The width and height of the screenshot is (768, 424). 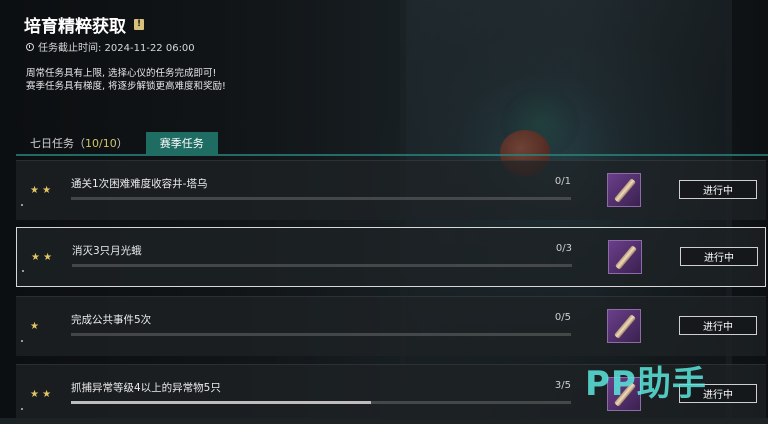 I want to click on page-title: 培育精粹获取 !, so click(x=84, y=24).